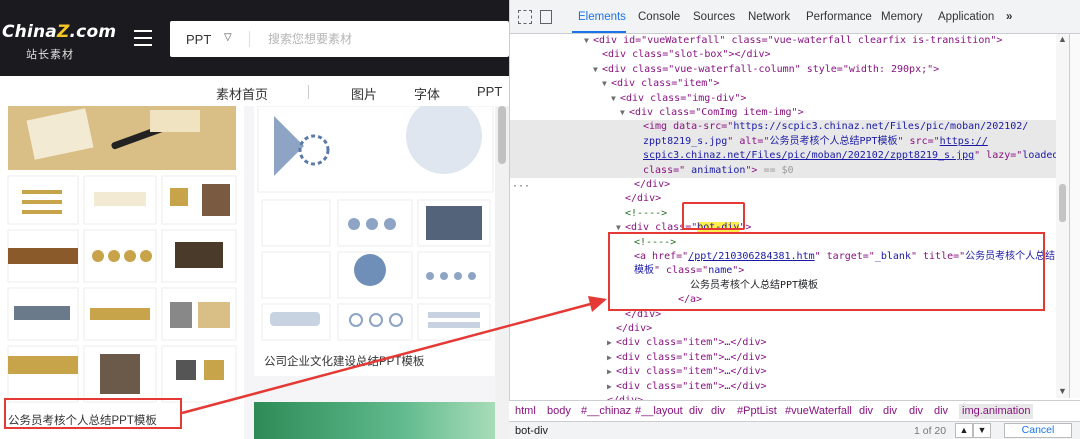 This screenshot has height=439, width=1080. Describe the element at coordinates (59, 32) in the screenshot. I see `site-logo: ChinaZ.com` at that location.